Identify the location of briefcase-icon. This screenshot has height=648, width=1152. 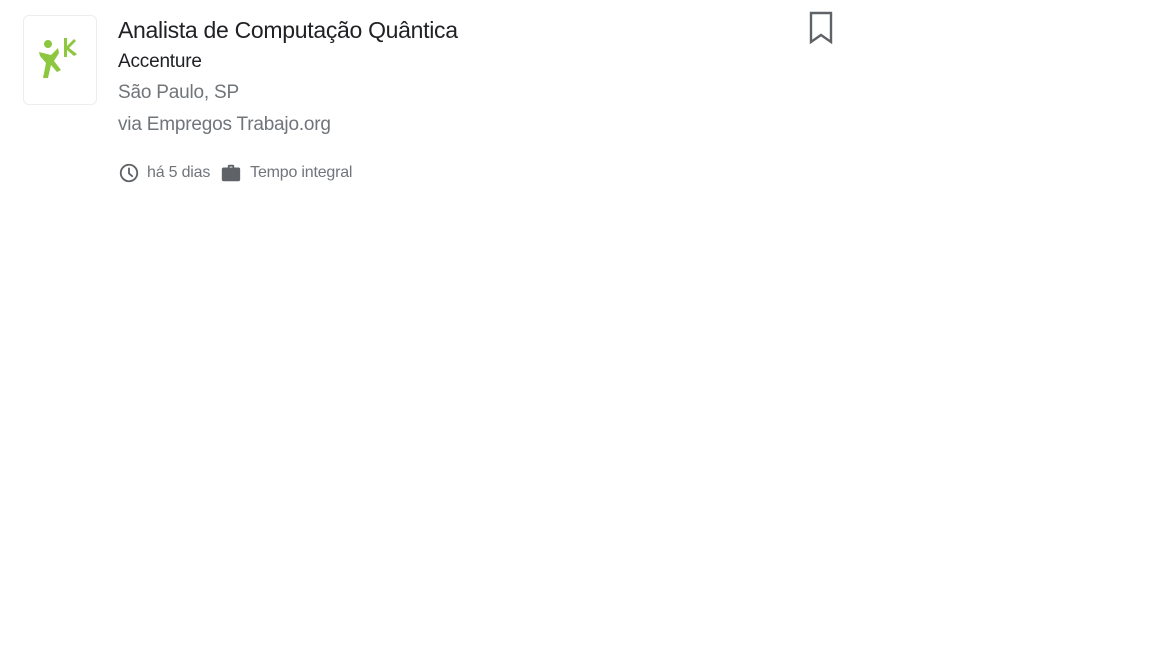
(231, 173).